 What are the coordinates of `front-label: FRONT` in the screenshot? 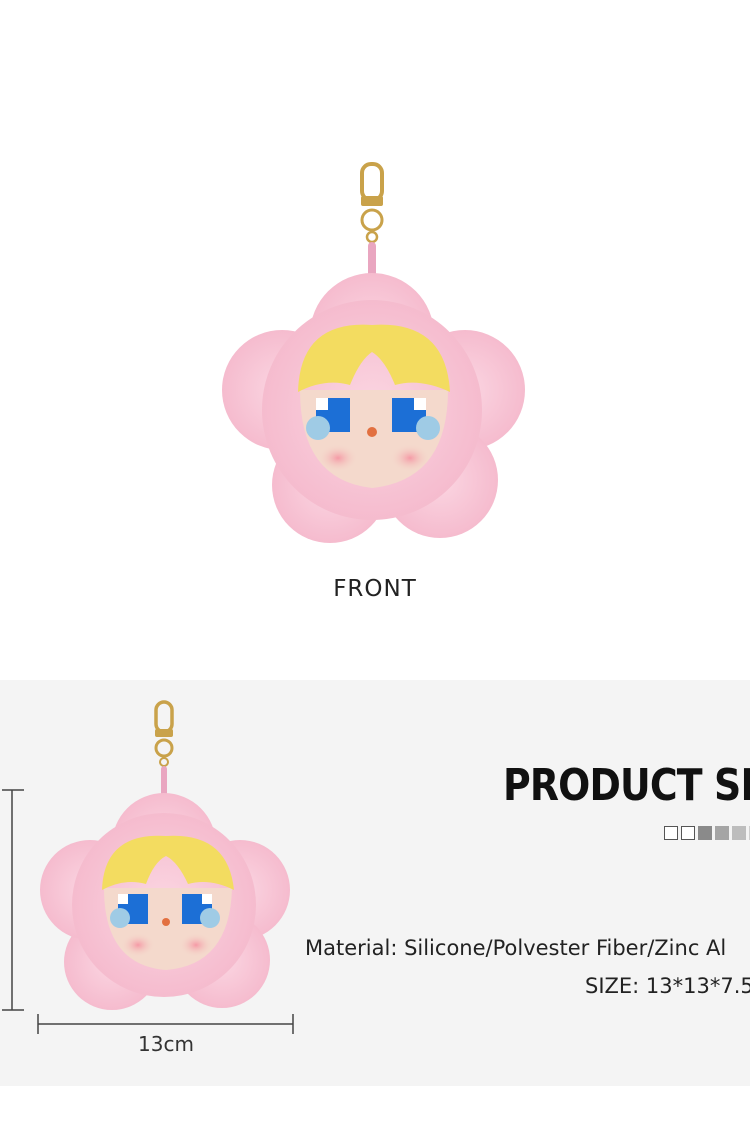 It's located at (375, 589).